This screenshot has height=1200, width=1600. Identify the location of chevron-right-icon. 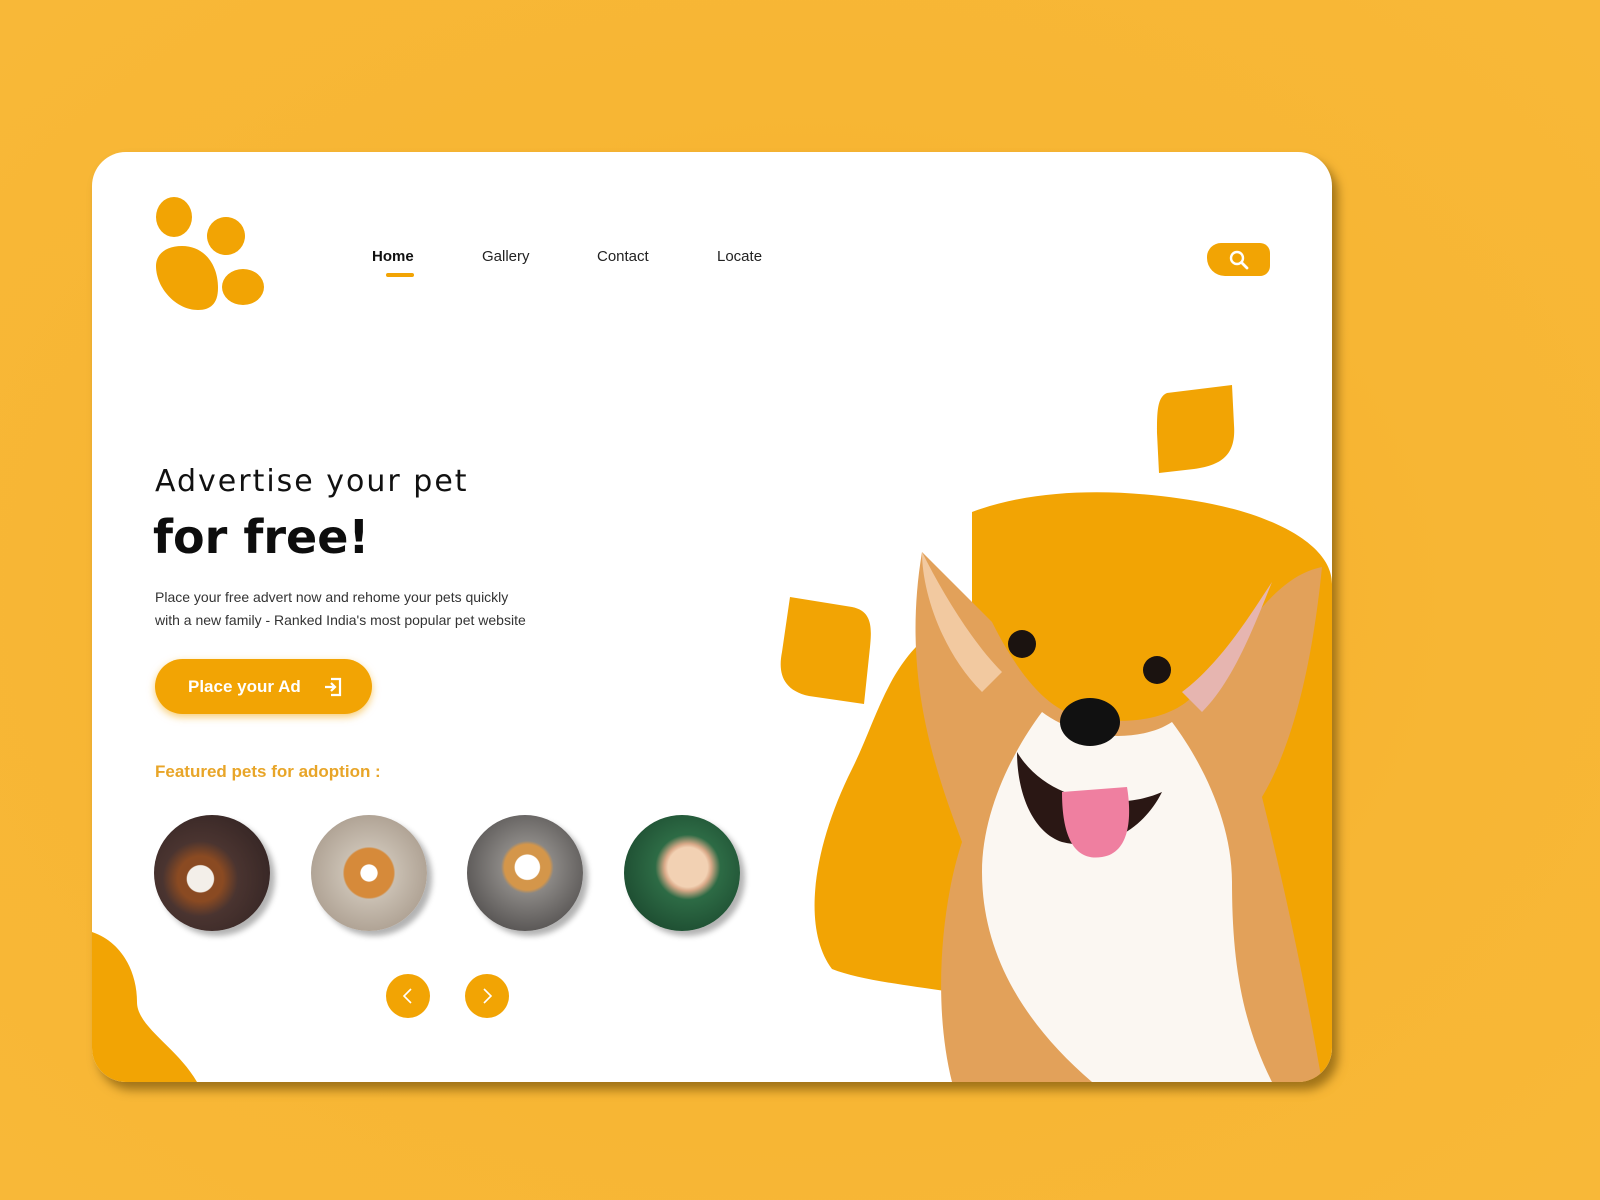
(488, 996).